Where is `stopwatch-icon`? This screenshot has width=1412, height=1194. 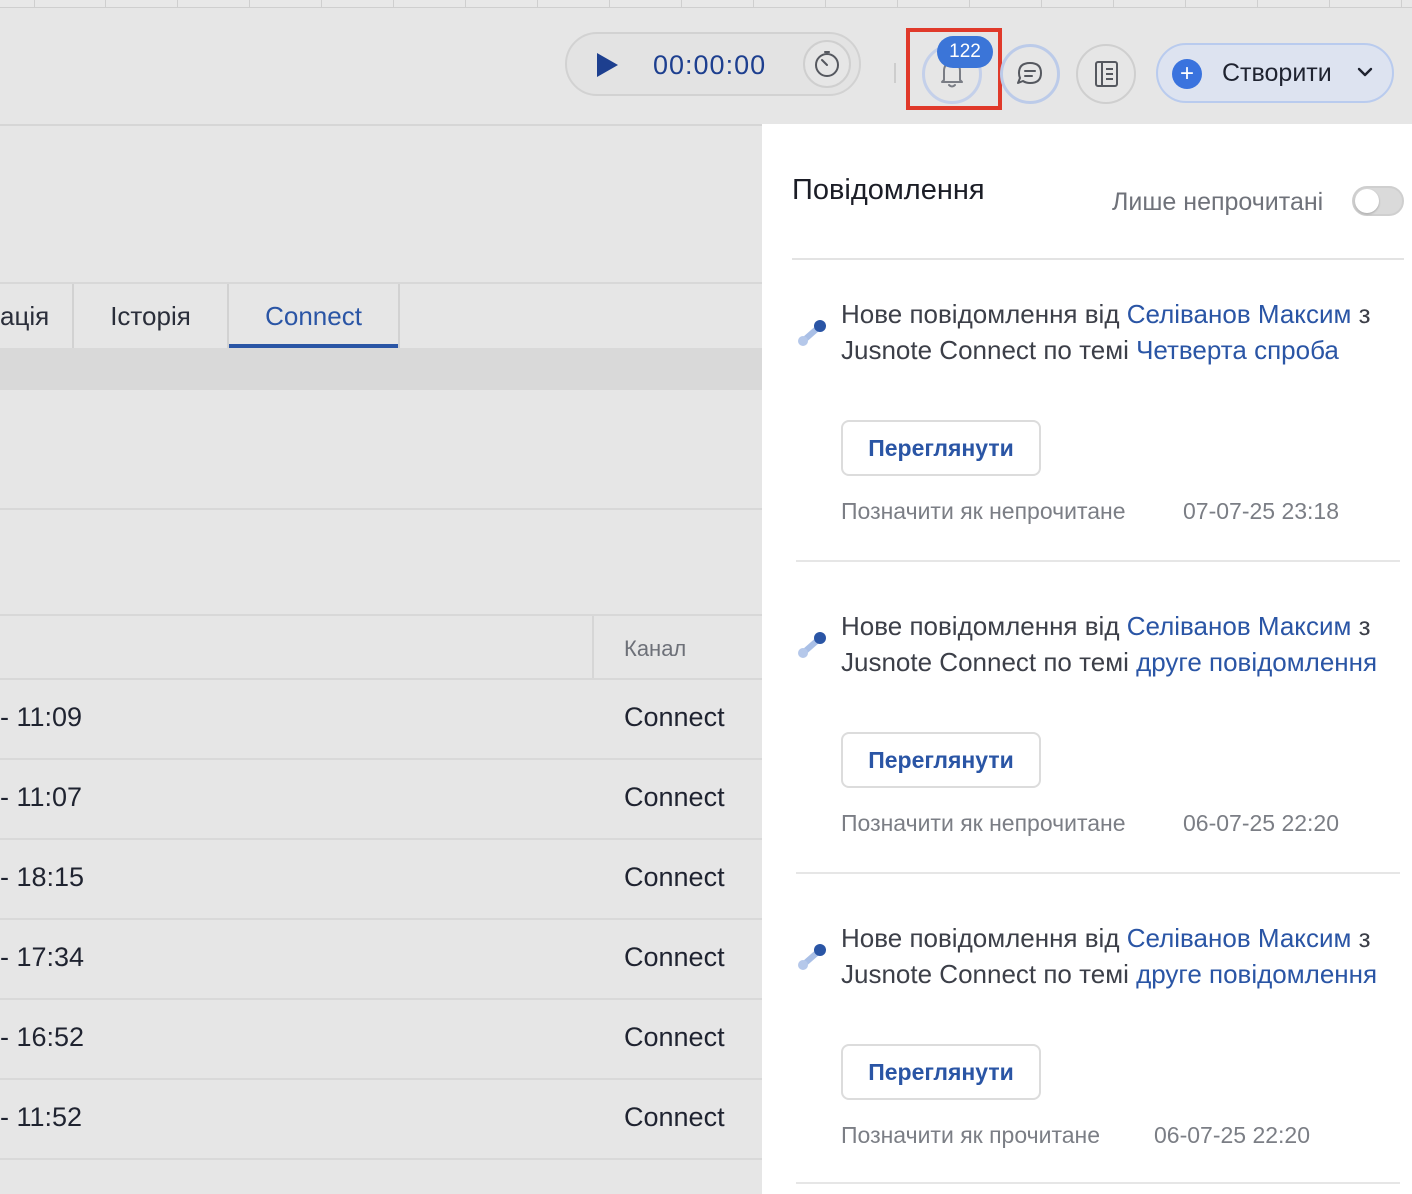
stopwatch-icon is located at coordinates (827, 64).